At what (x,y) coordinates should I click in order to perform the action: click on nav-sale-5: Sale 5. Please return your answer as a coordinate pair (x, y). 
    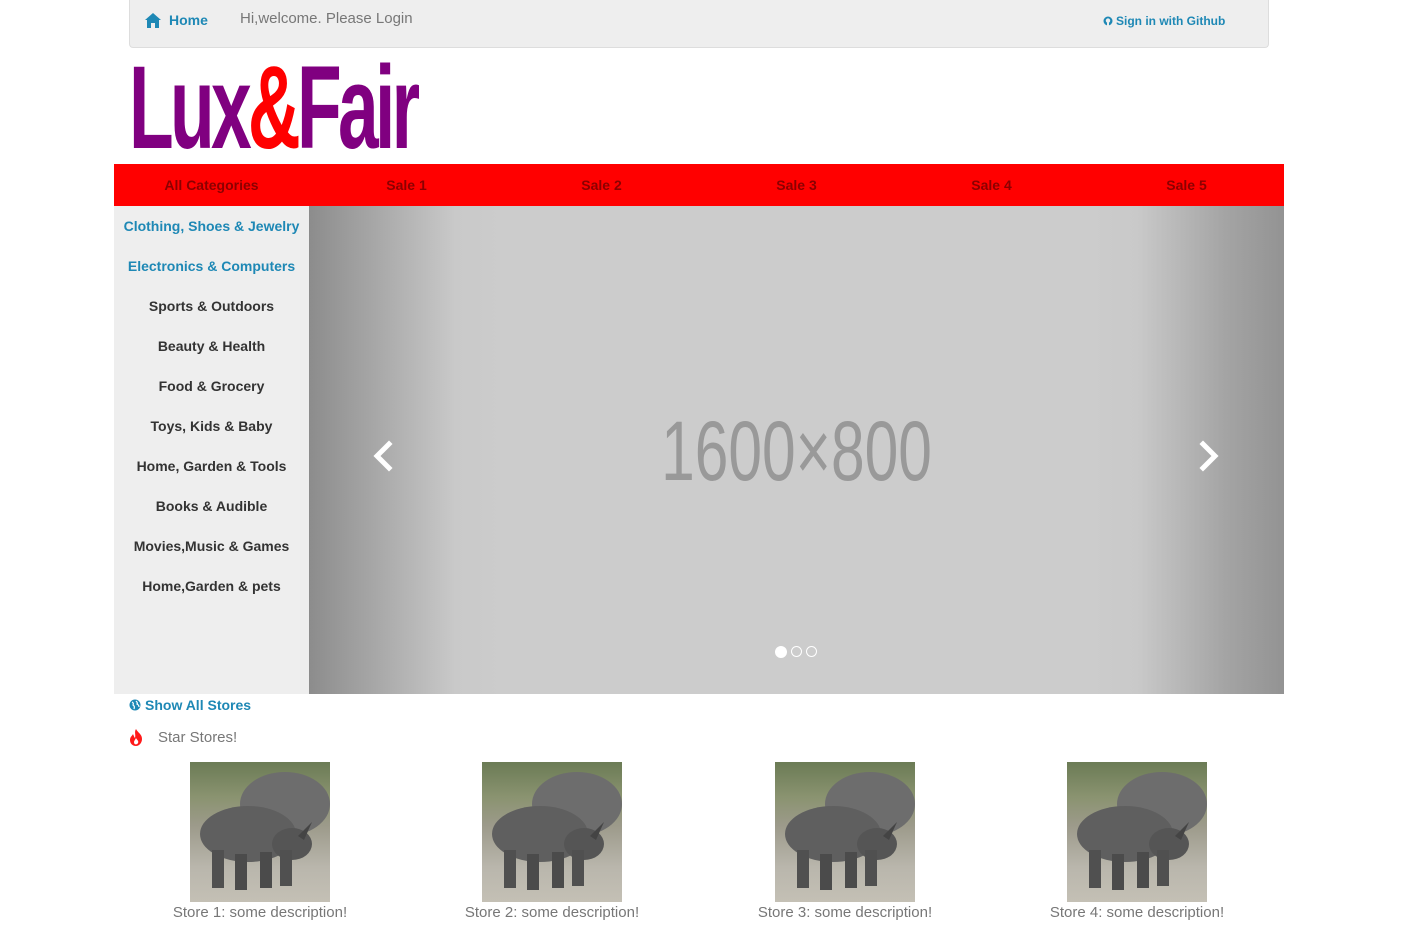
    Looking at the image, I should click on (1186, 185).